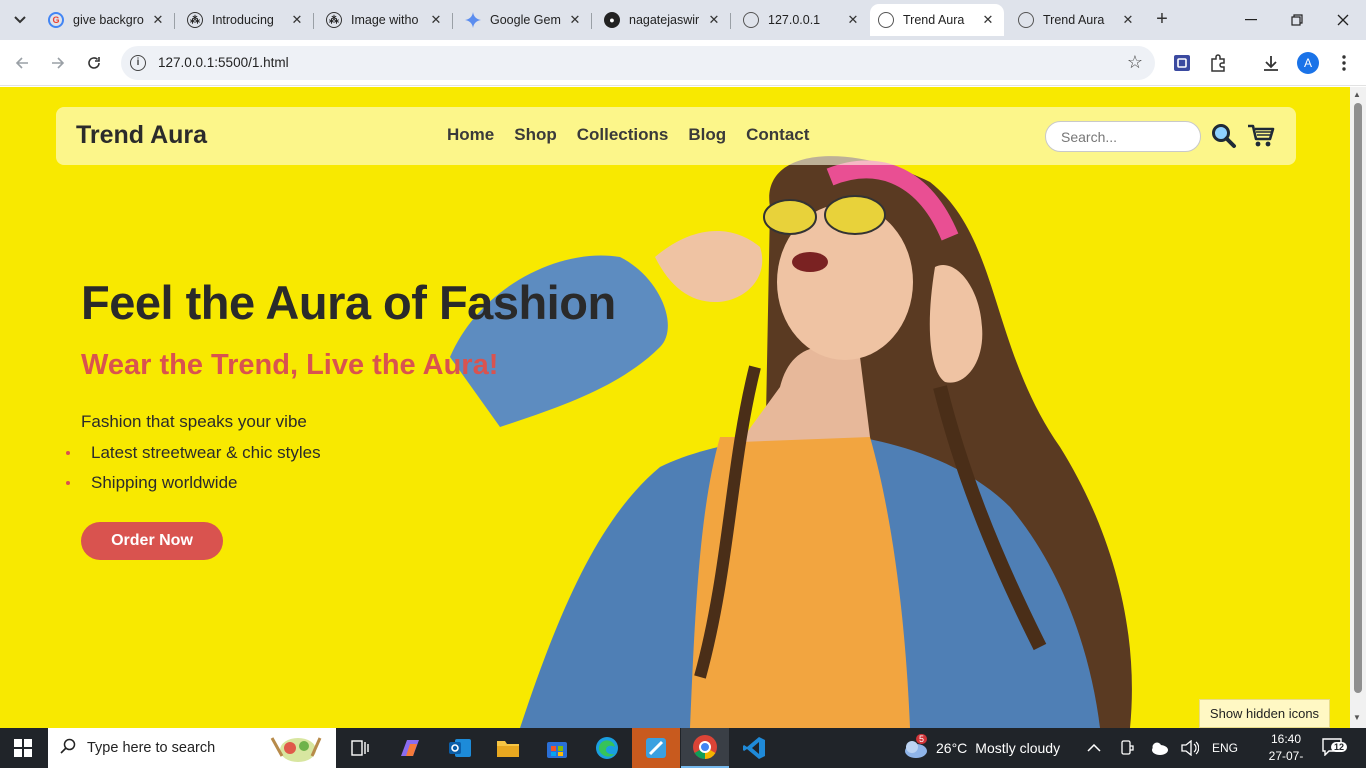 The width and height of the screenshot is (1366, 782). Describe the element at coordinates (141, 135) in the screenshot. I see `brand-logo: Trend Aura` at that location.